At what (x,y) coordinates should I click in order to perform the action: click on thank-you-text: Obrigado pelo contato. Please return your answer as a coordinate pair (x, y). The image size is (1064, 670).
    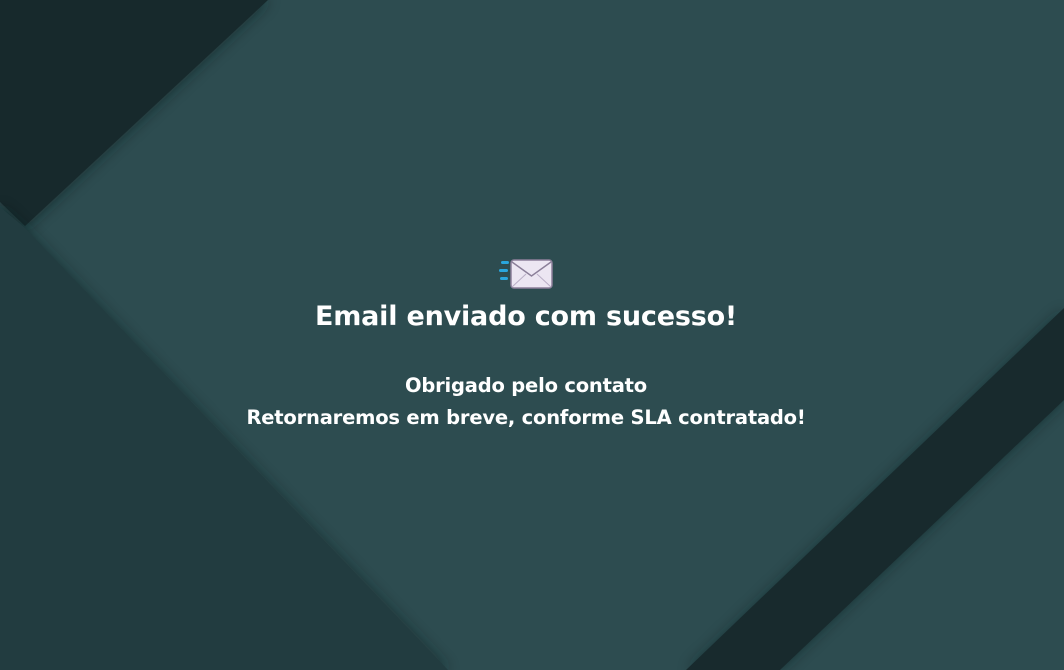
    Looking at the image, I should click on (526, 385).